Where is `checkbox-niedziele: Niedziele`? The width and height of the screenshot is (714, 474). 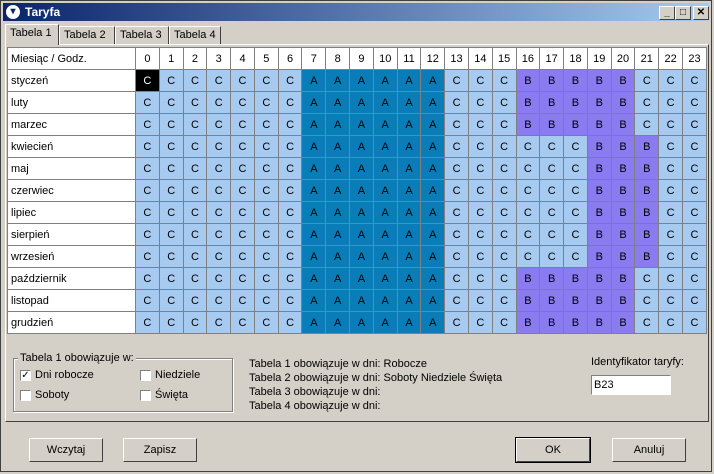
checkbox-niedziele: Niedziele is located at coordinates (170, 375).